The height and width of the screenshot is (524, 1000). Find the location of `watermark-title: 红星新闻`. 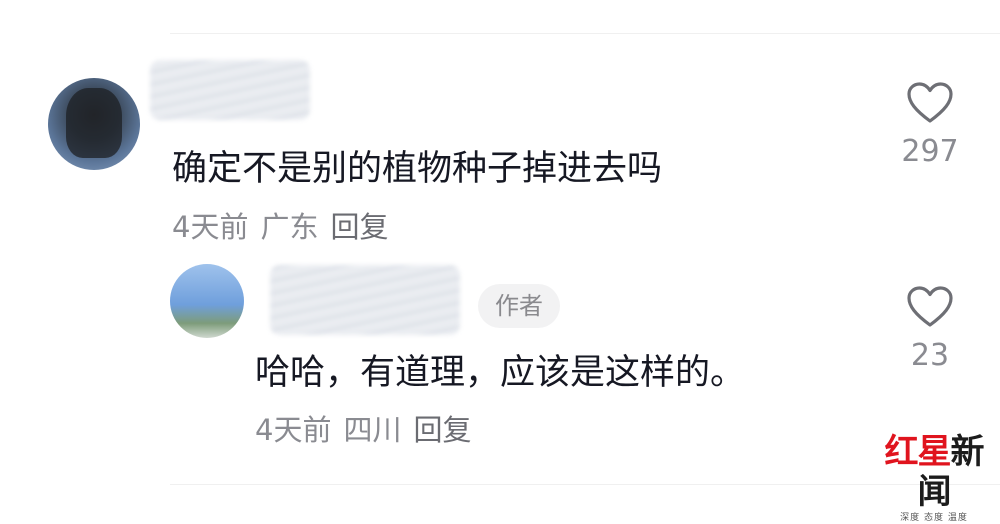

watermark-title: 红星新闻 is located at coordinates (934, 472).